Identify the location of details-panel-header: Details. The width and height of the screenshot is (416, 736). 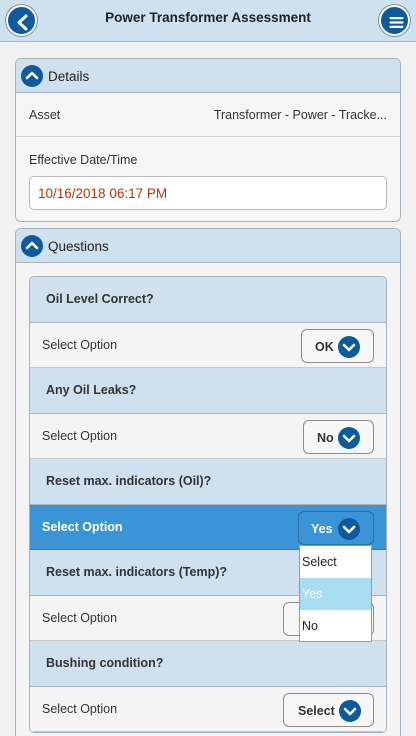
(208, 76).